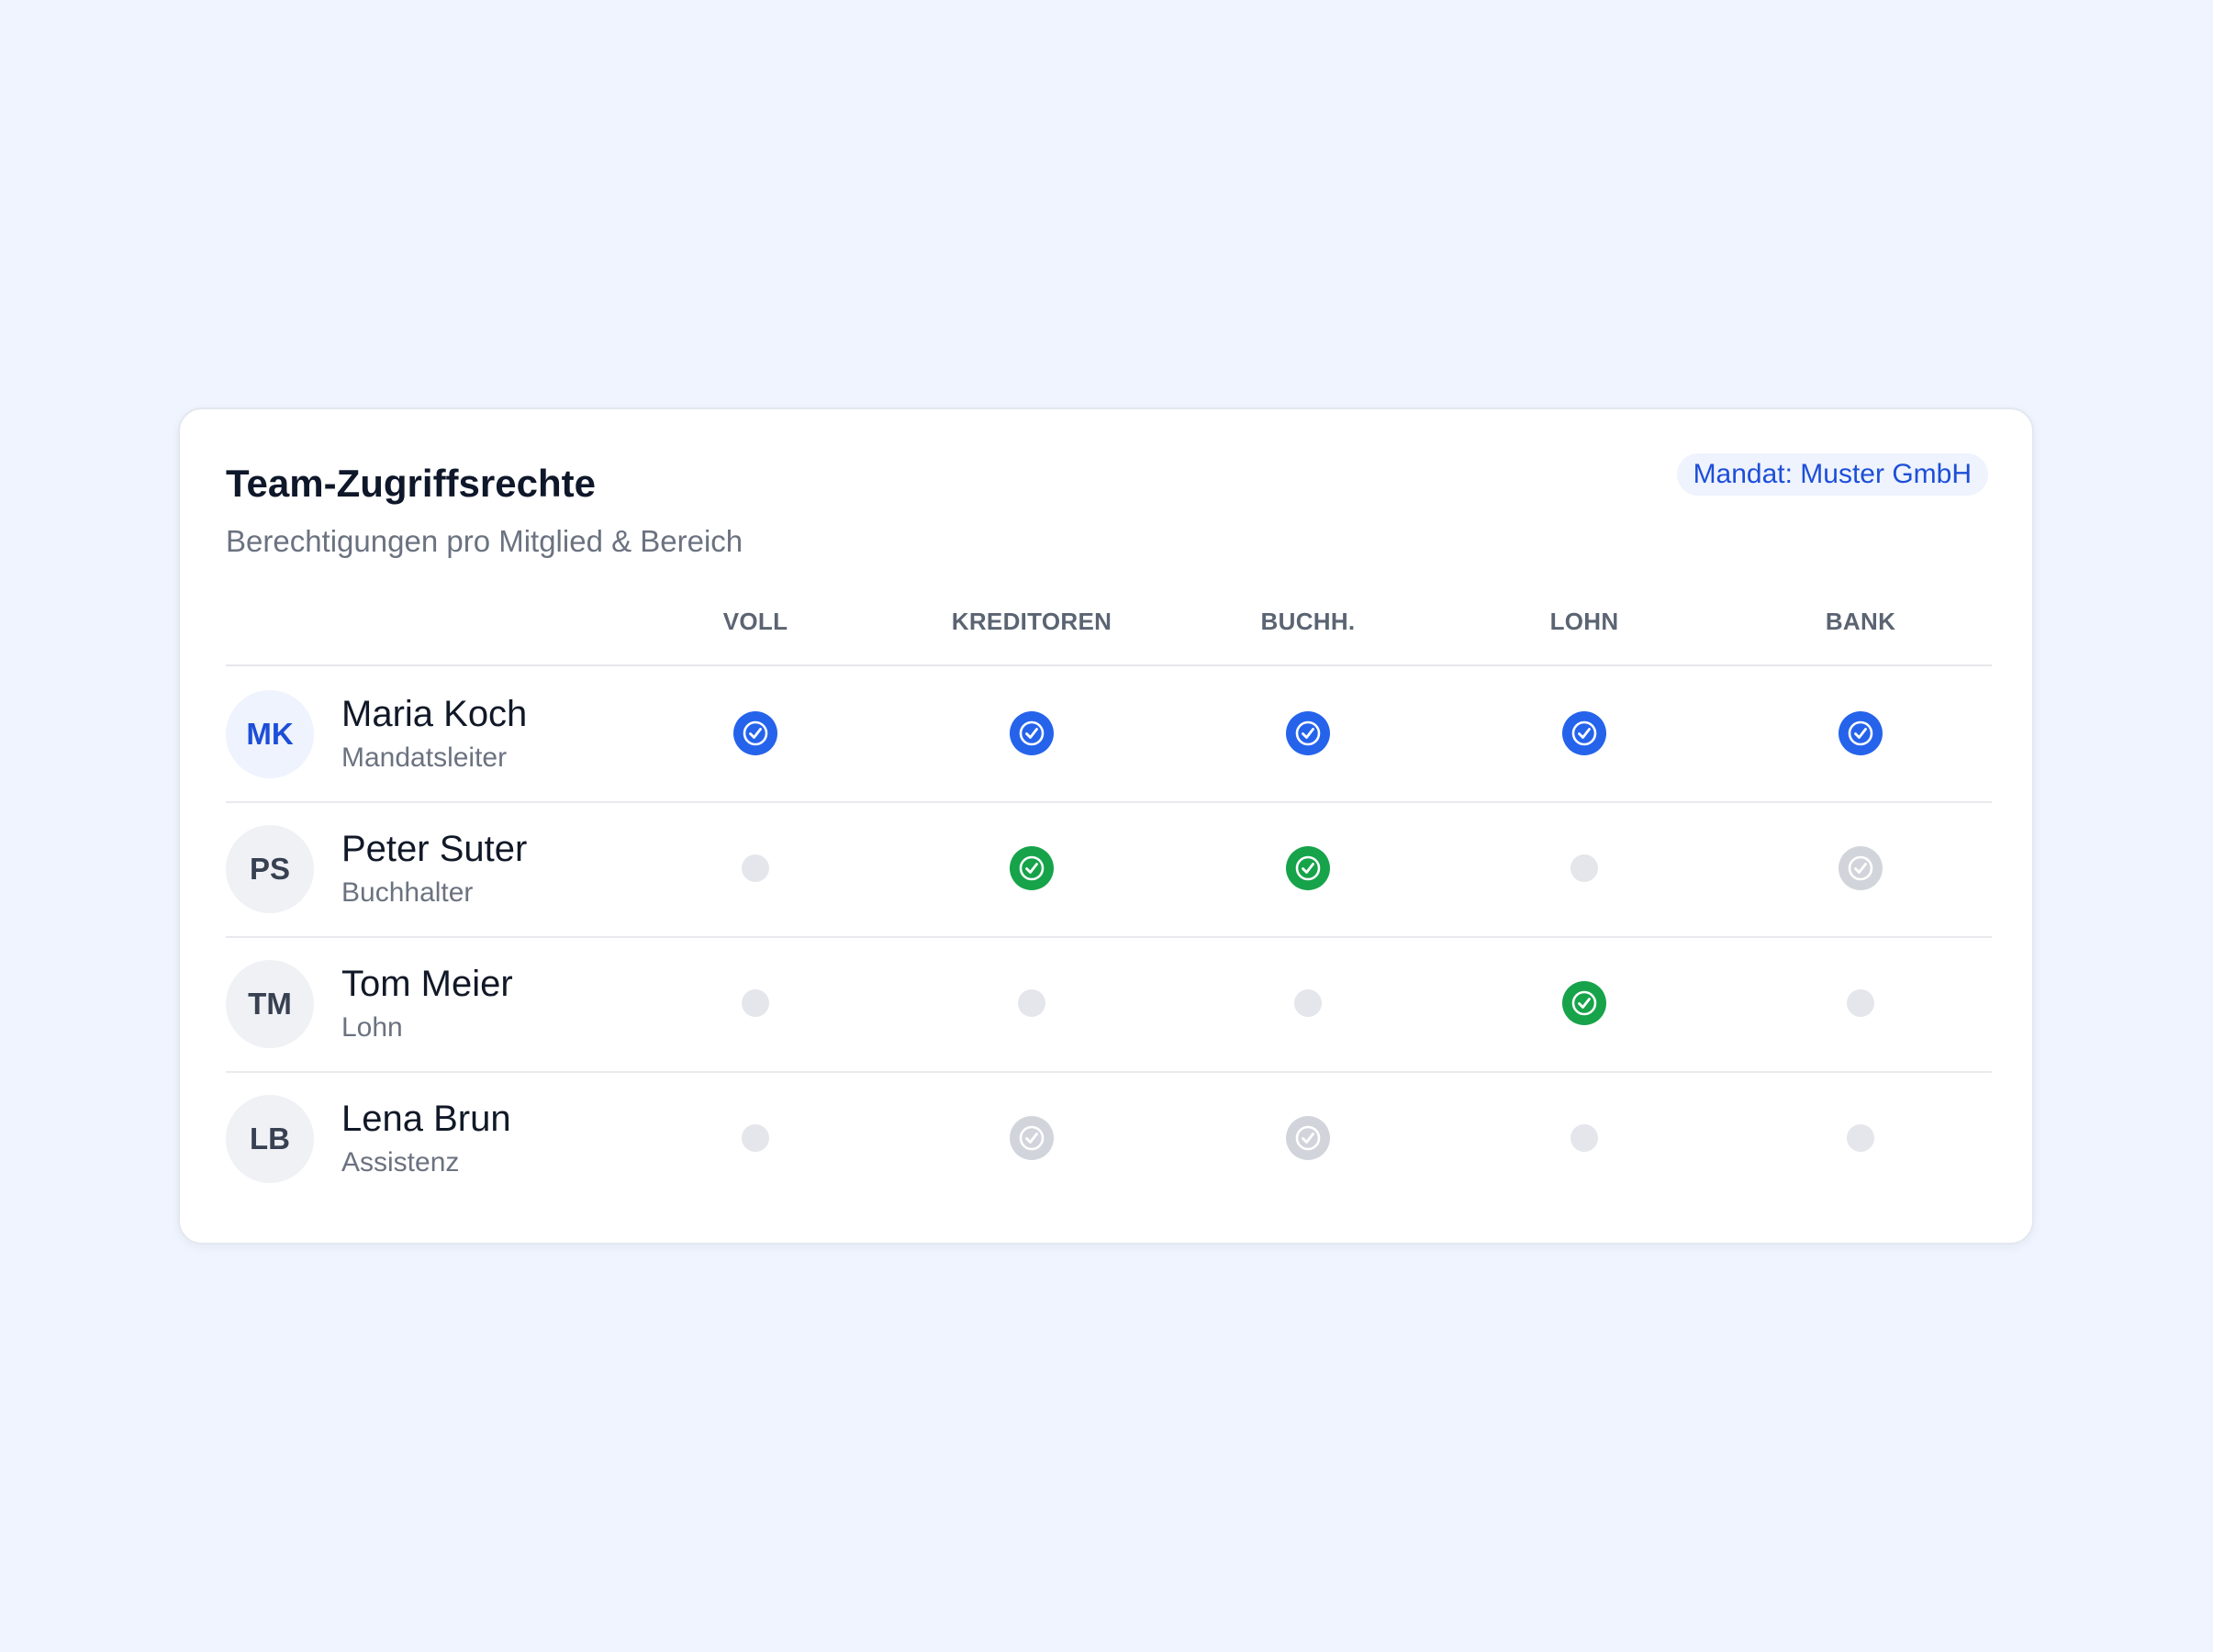  What do you see at coordinates (407, 893) in the screenshot?
I see `member-role: Buchhalter` at bounding box center [407, 893].